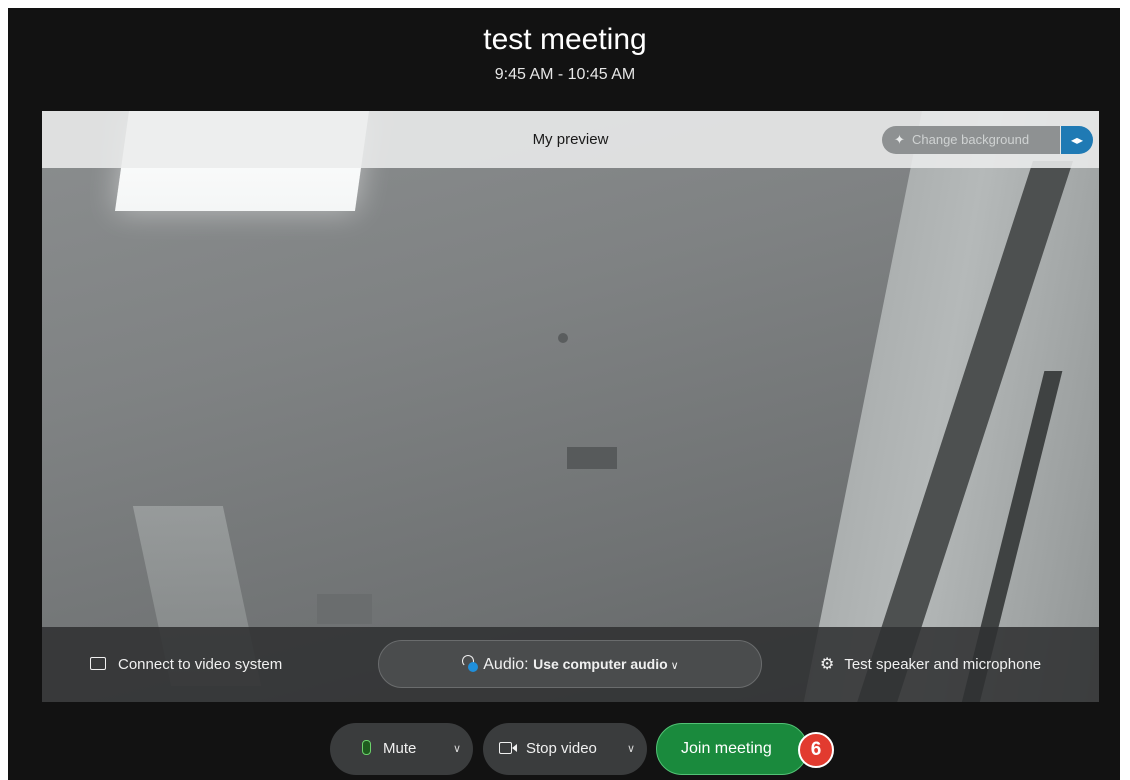  Describe the element at coordinates (827, 664) in the screenshot. I see `gear-icon: ⚙` at that location.